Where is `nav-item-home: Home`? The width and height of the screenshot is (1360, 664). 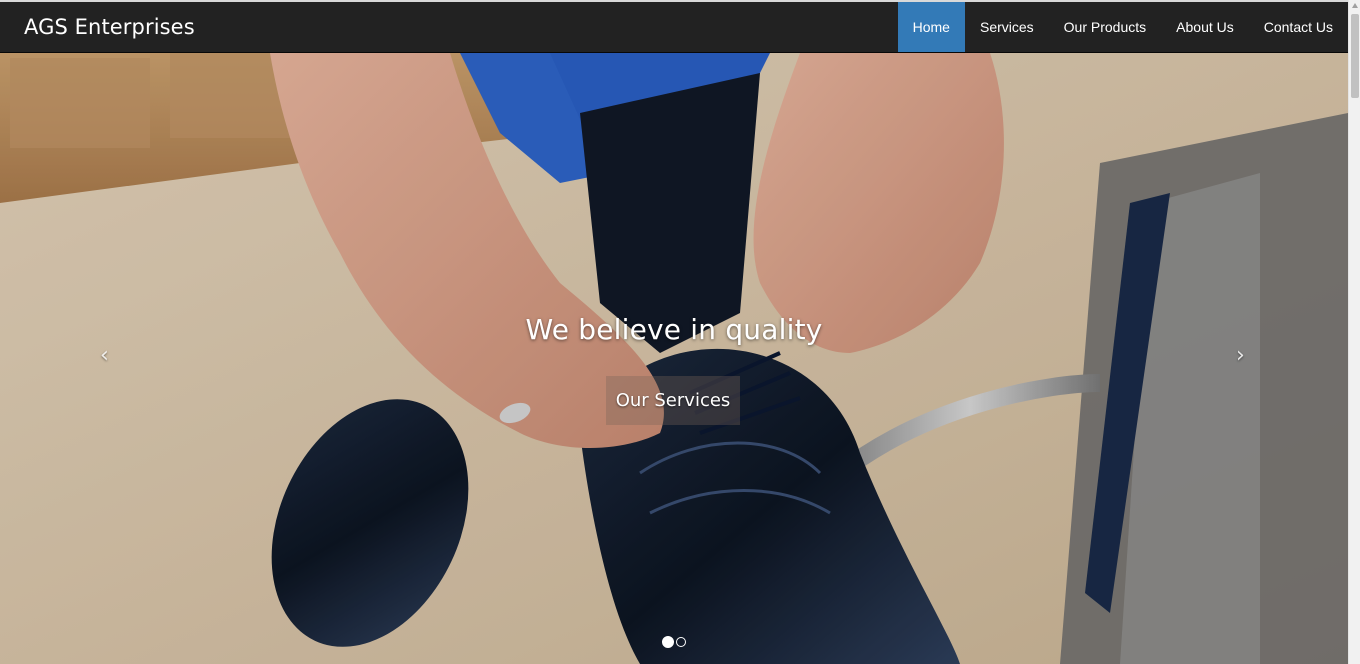 nav-item-home: Home is located at coordinates (931, 27).